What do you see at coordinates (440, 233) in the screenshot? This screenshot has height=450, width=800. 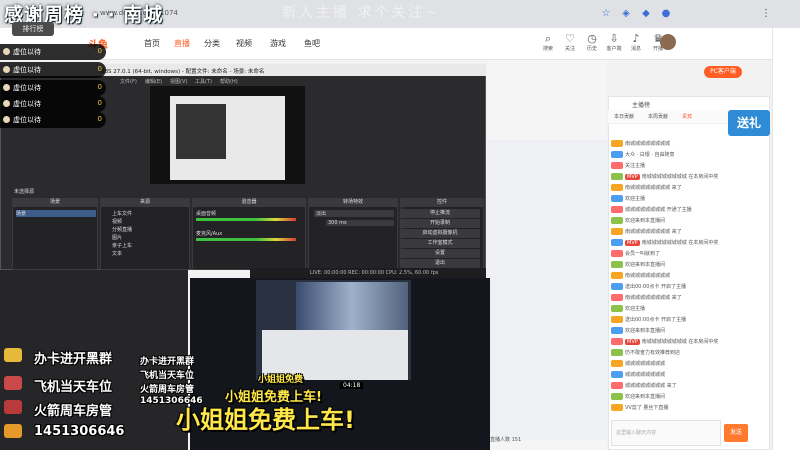 I see `virtual-camera-button: 启动虚拟摄像机` at bounding box center [440, 233].